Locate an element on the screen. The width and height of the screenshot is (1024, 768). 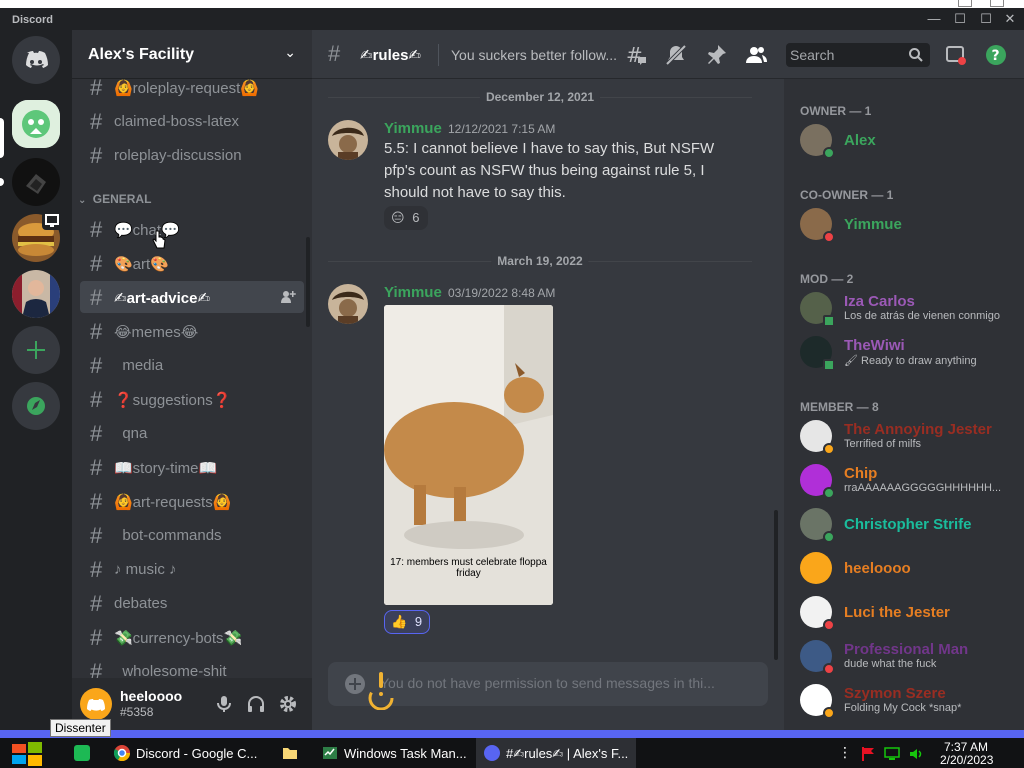
server-icon-alexs-facility is located at coordinates (36, 124).